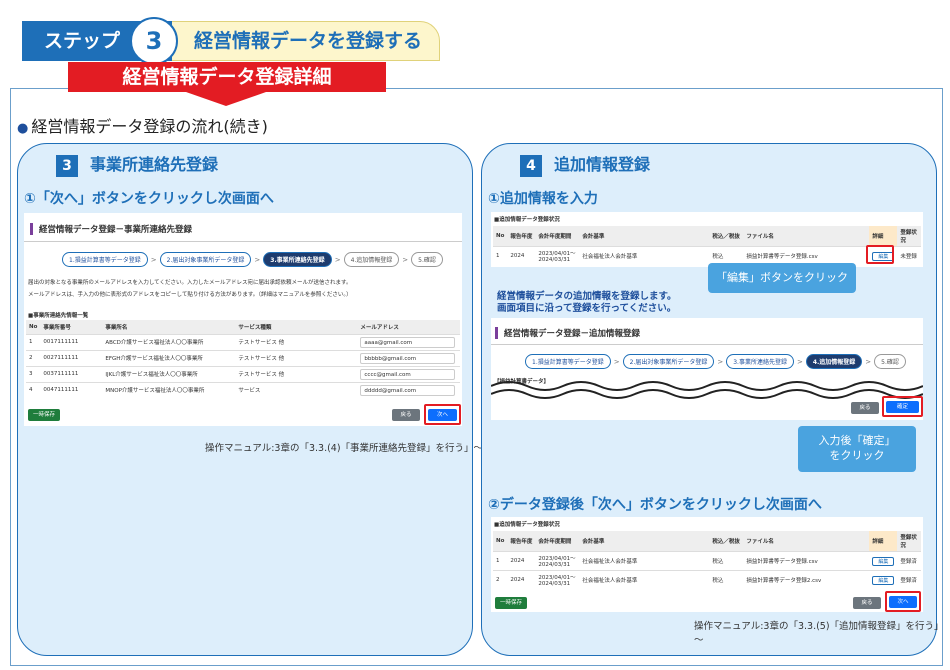 Image resolution: width=950 pixels, height=670 pixels. I want to click on flow-heading: ● 経営情報データ登録の流れ(続き), so click(142, 125).